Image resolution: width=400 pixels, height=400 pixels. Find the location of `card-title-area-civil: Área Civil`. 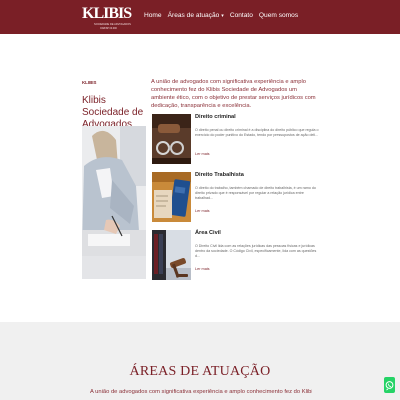

card-title-area-civil: Área Civil is located at coordinates (208, 233).